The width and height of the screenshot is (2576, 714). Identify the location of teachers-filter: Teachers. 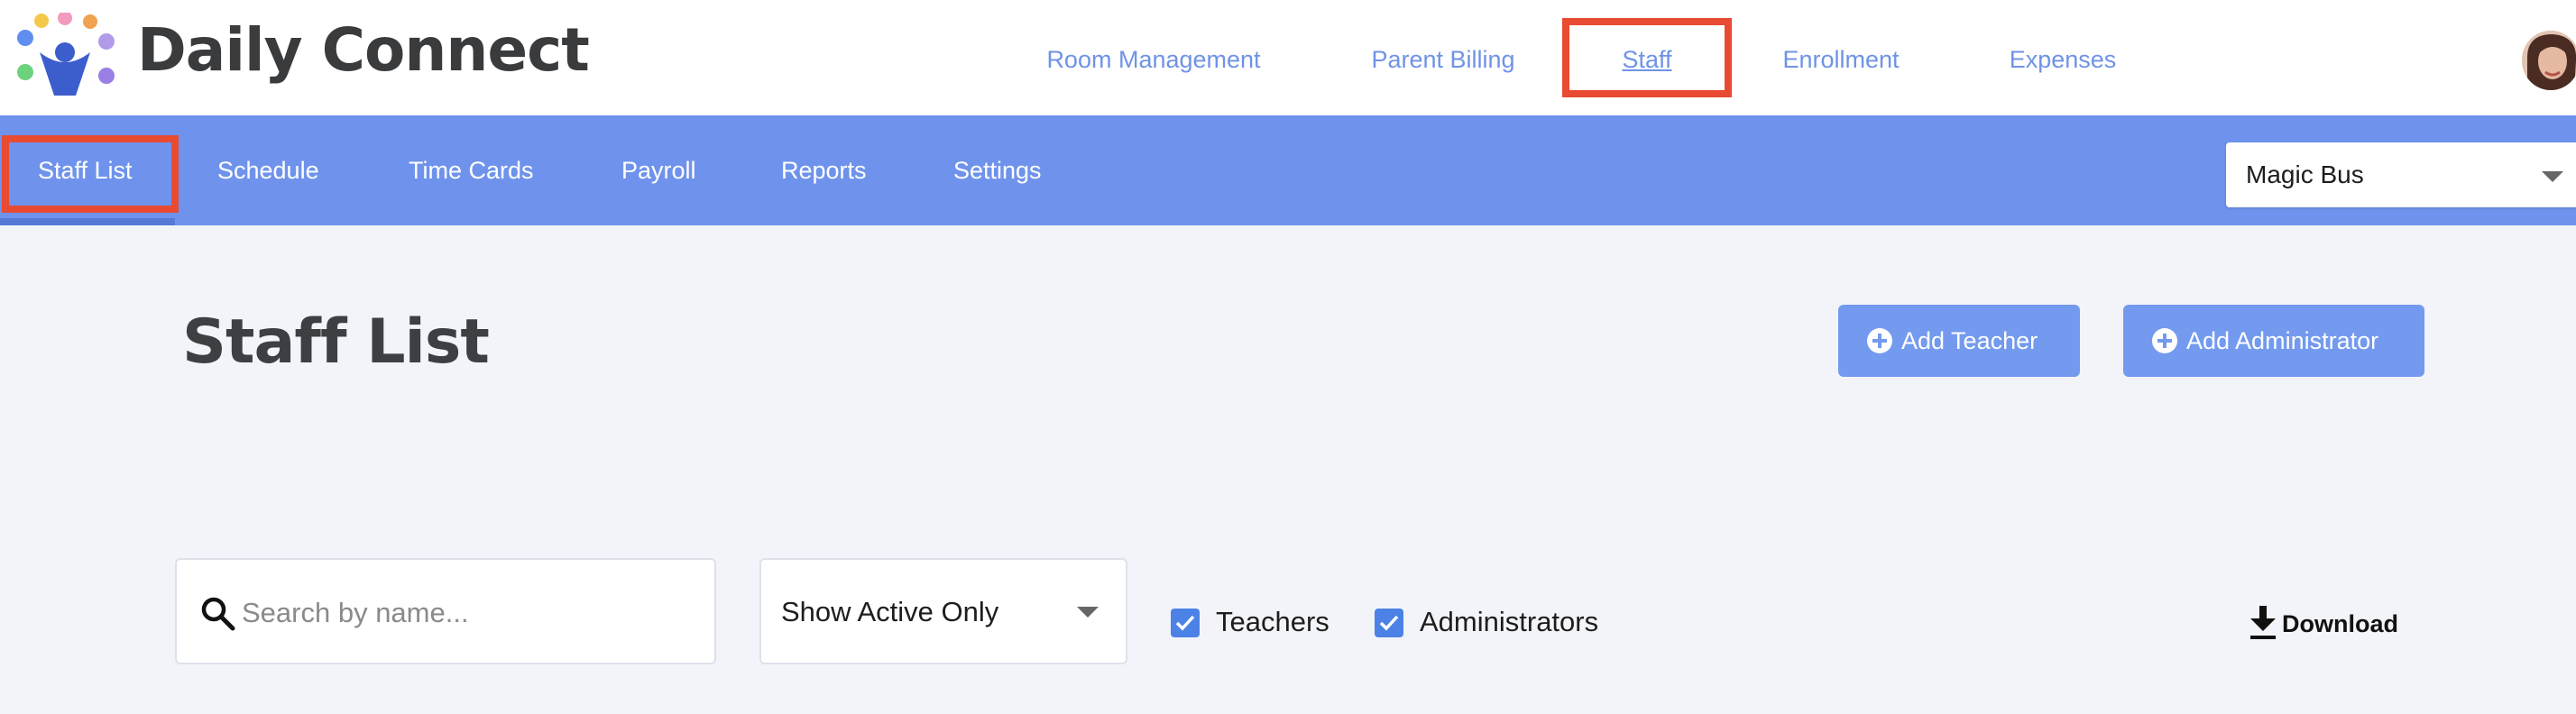
(1261, 622).